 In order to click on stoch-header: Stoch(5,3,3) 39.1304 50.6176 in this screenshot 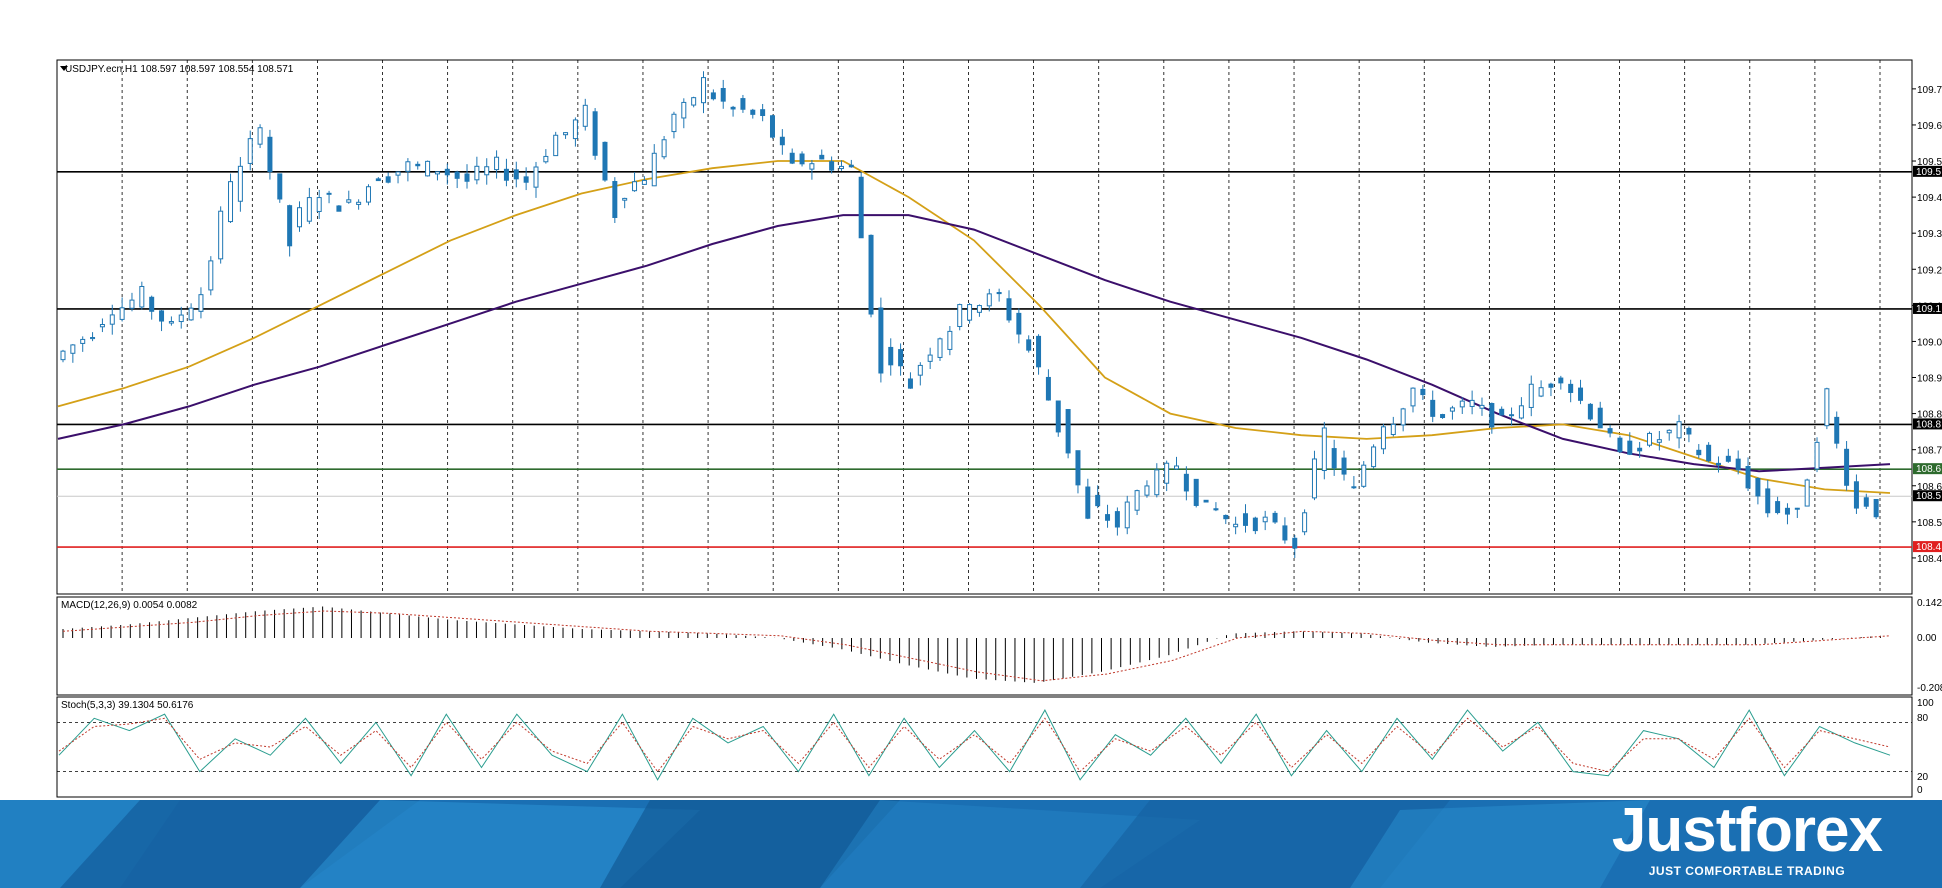, I will do `click(127, 705)`.